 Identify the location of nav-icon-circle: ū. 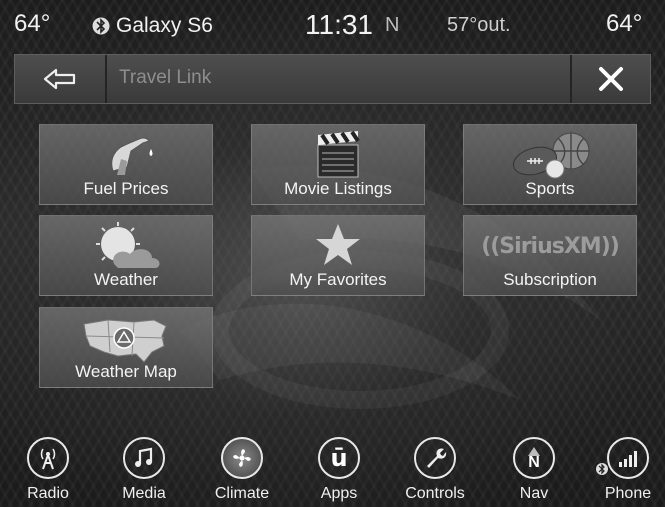
(339, 458).